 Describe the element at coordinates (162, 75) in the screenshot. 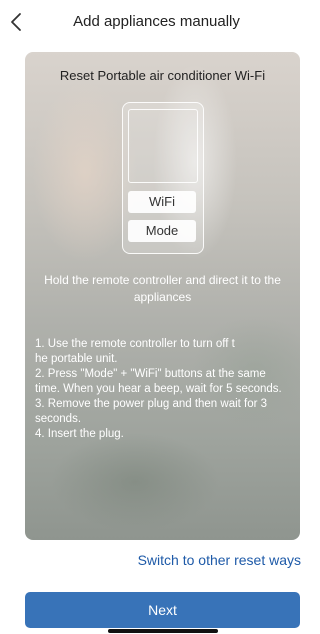

I see `card-title: Reset Portable air conditioner Wi-Fi` at that location.